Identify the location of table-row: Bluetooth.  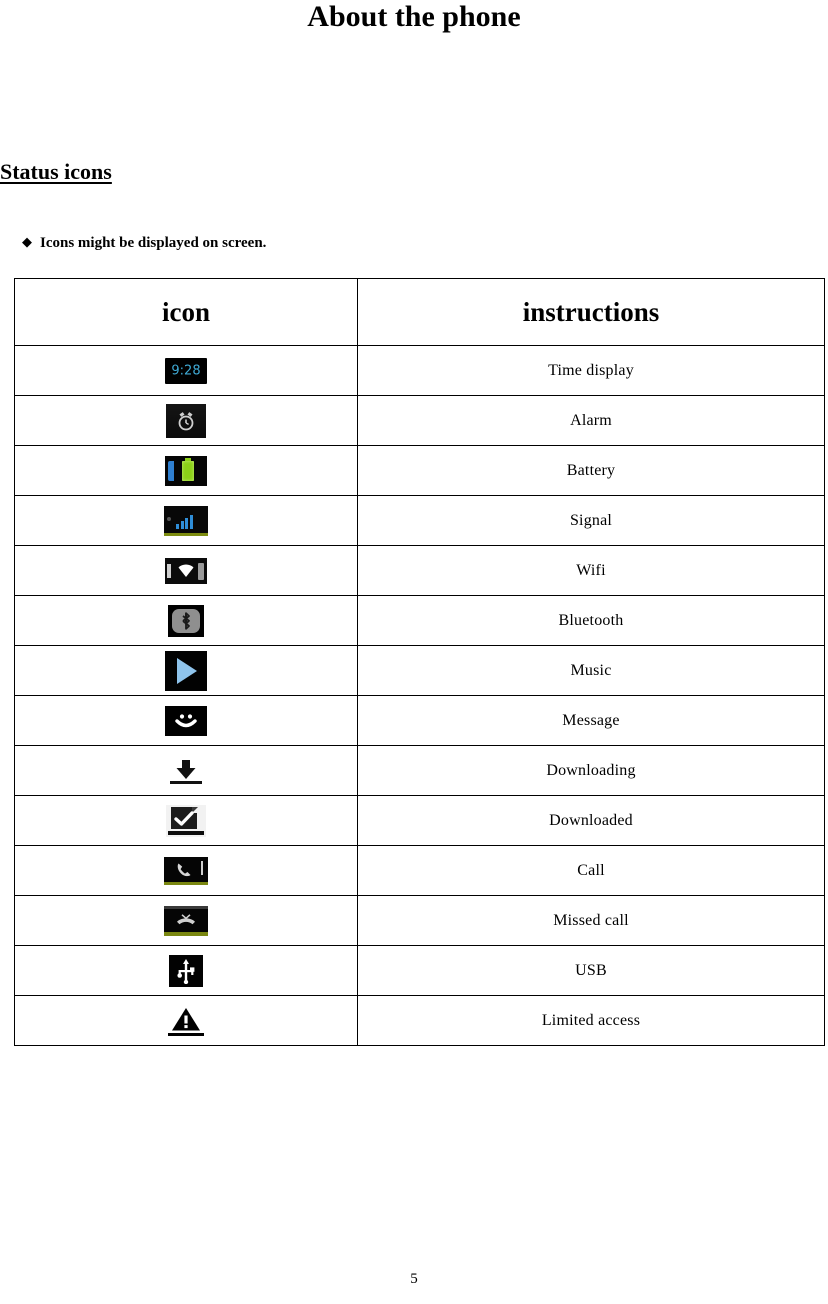
(419, 620).